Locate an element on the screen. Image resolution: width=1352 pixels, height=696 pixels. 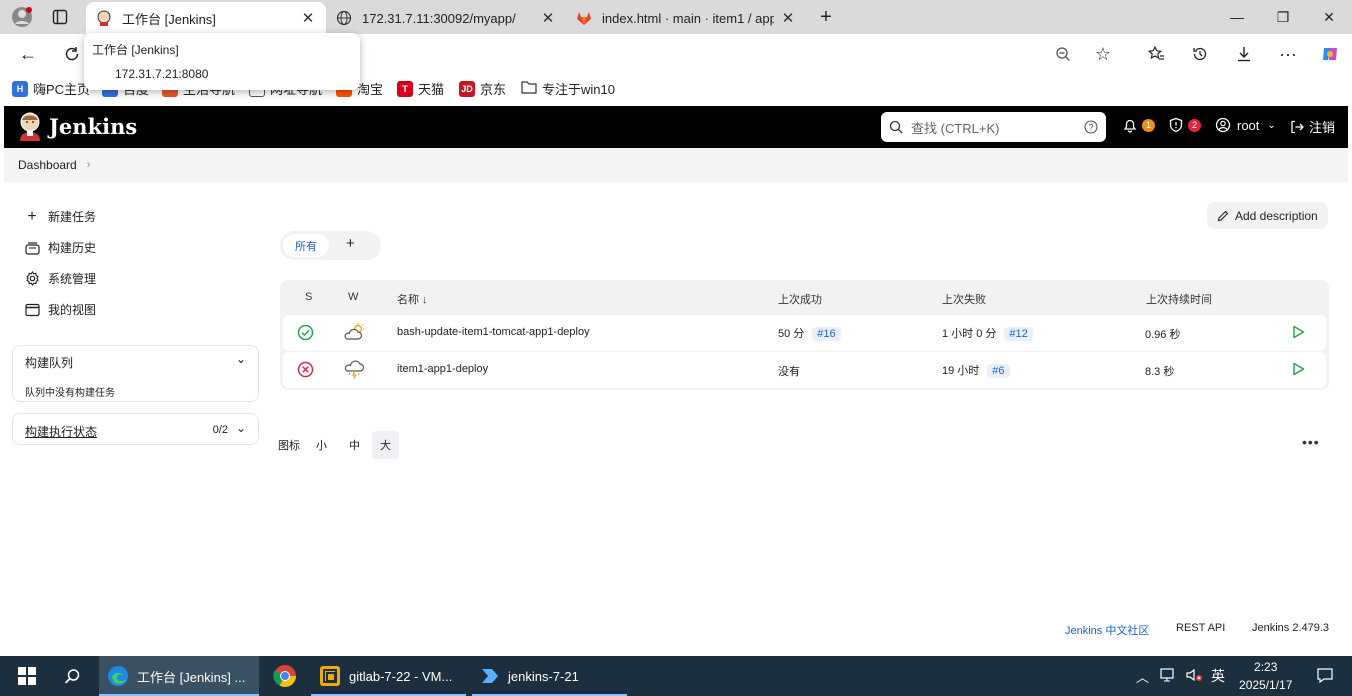
tab-gitlab: index.html · main · item1 / app1 · ✕ is located at coordinates (686, 18).